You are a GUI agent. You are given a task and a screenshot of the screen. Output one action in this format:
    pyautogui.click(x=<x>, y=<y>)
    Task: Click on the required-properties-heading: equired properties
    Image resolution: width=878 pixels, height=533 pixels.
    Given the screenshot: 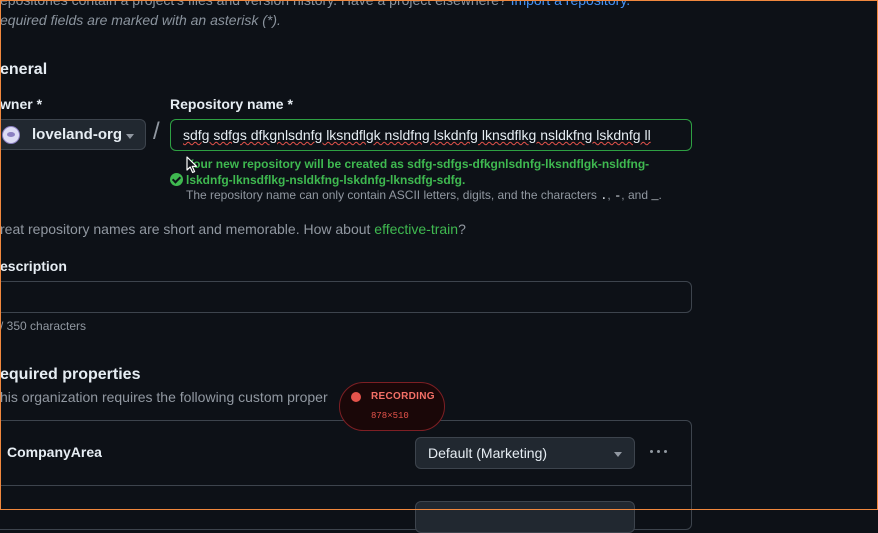 What is the action you would take?
    pyautogui.click(x=70, y=374)
    